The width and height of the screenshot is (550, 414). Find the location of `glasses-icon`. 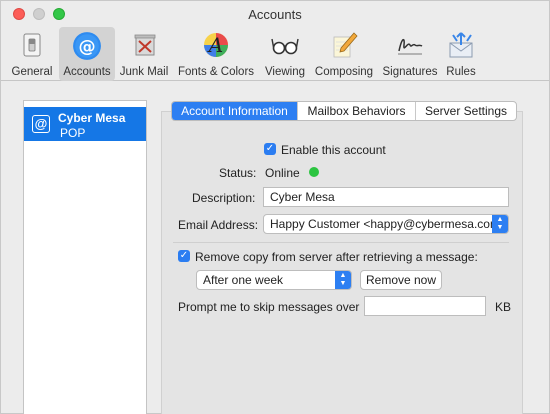

glasses-icon is located at coordinates (285, 46).